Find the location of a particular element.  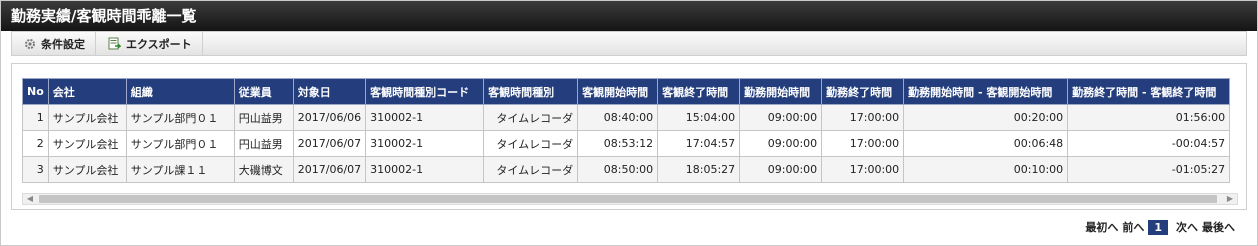

export-icon is located at coordinates (114, 43).